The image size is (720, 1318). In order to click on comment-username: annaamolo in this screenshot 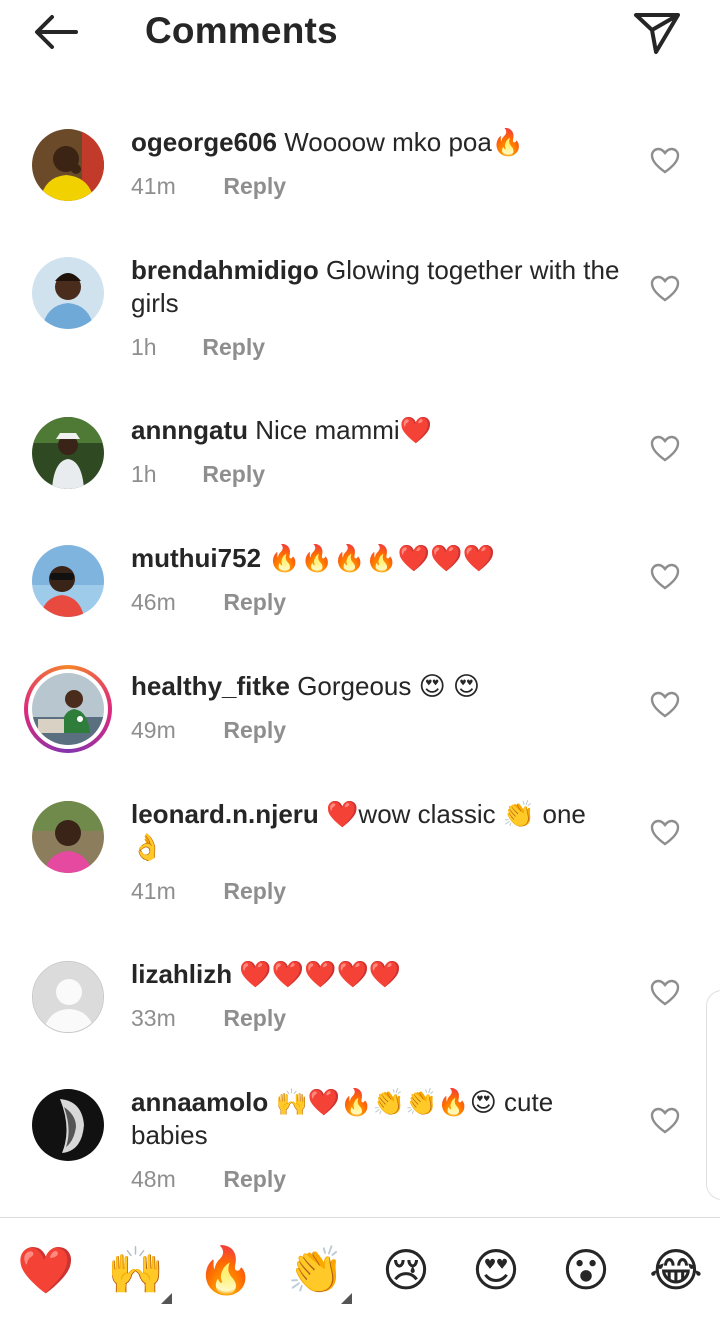, I will do `click(199, 1102)`.